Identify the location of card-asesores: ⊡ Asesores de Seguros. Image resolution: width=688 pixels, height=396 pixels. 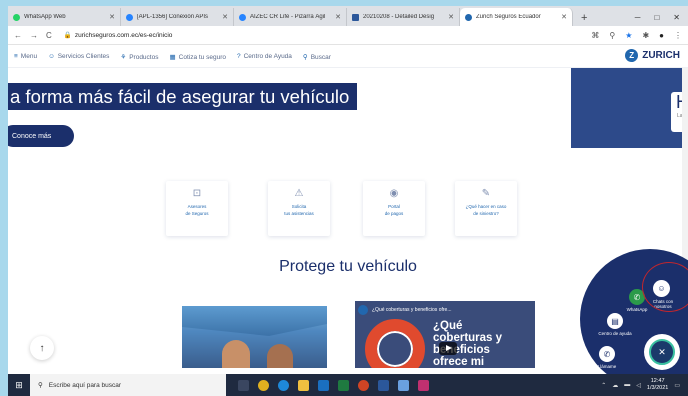
(197, 208).